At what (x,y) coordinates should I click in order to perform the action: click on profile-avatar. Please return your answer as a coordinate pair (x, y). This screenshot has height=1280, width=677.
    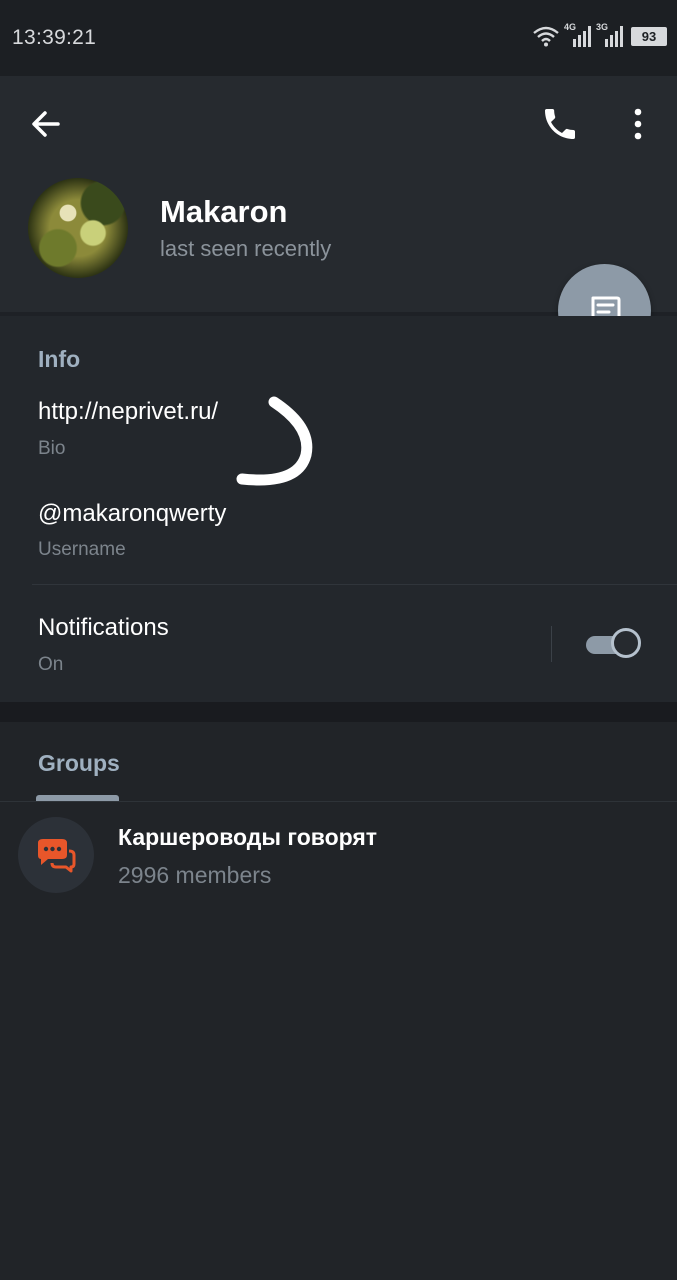
    Looking at the image, I should click on (78, 228).